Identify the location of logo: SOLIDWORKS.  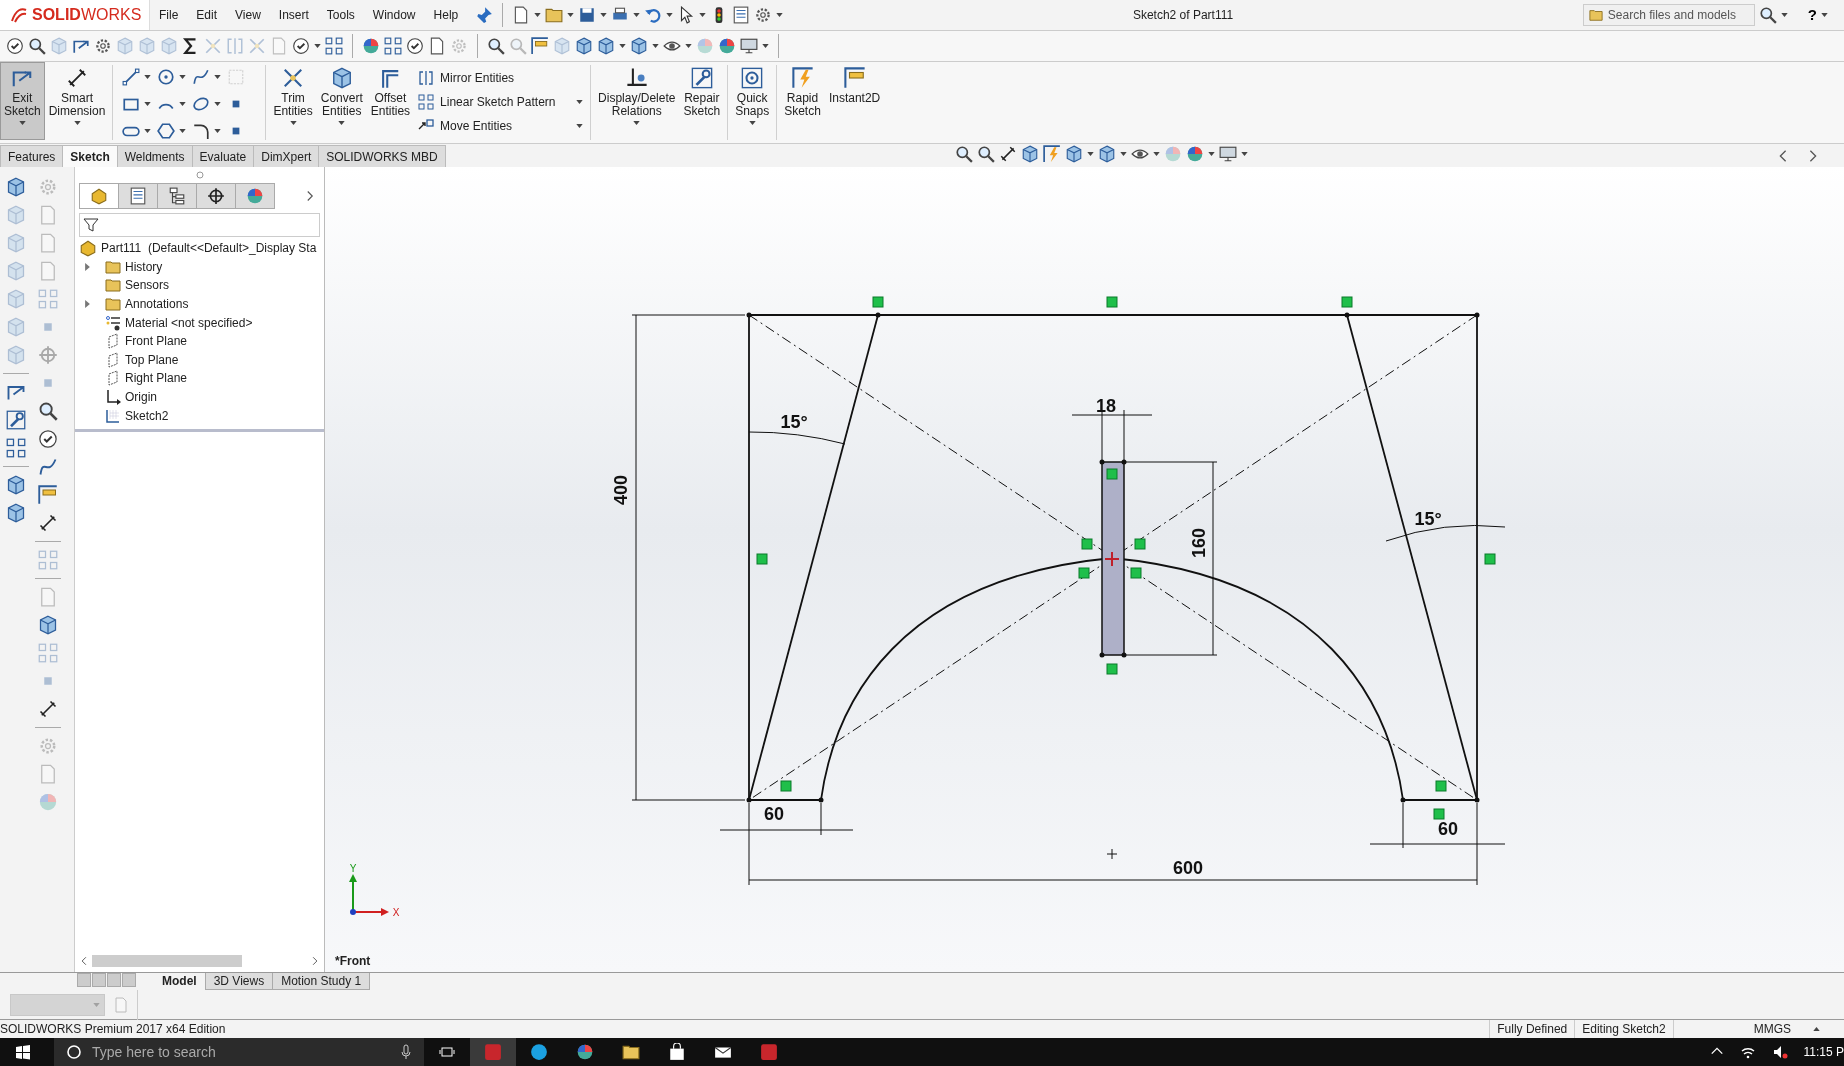
(75, 15).